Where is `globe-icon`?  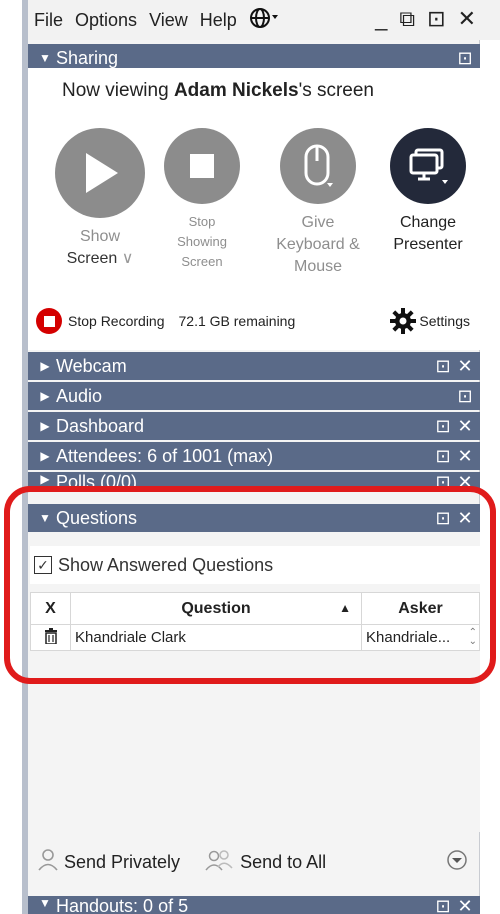 globe-icon is located at coordinates (264, 20).